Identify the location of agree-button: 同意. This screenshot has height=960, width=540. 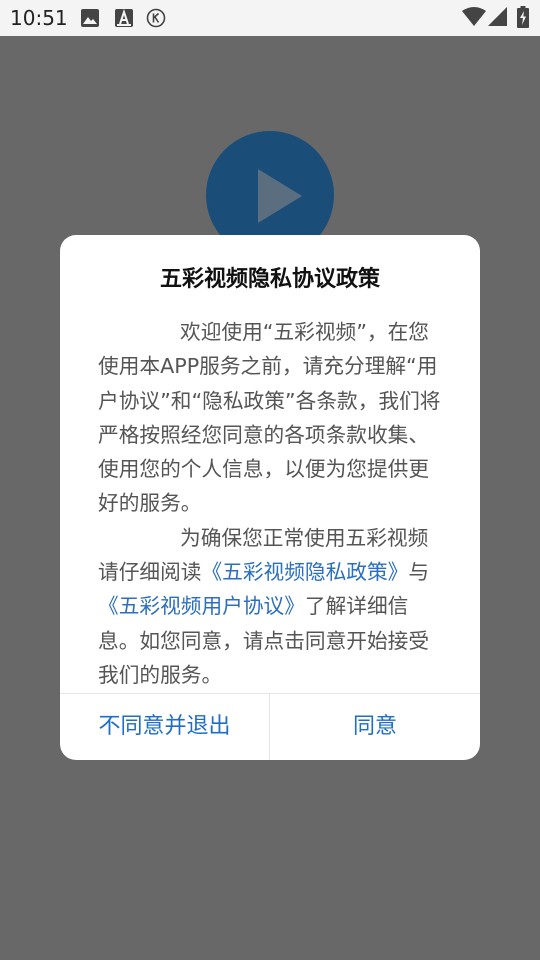
(375, 727).